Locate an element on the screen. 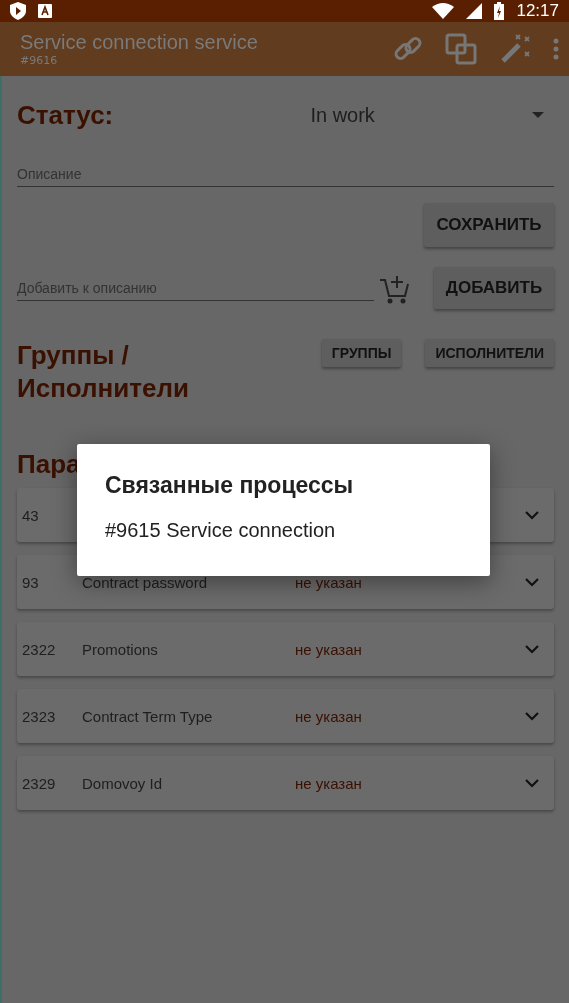 Image resolution: width=569 pixels, height=1003 pixels. status-dropdown: In work is located at coordinates (322, 115).